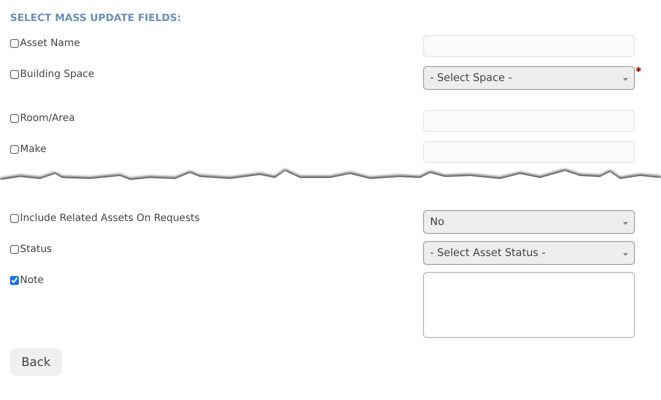 This screenshot has height=400, width=661. What do you see at coordinates (110, 219) in the screenshot?
I see `field-label: Include Related Assets On Requests` at bounding box center [110, 219].